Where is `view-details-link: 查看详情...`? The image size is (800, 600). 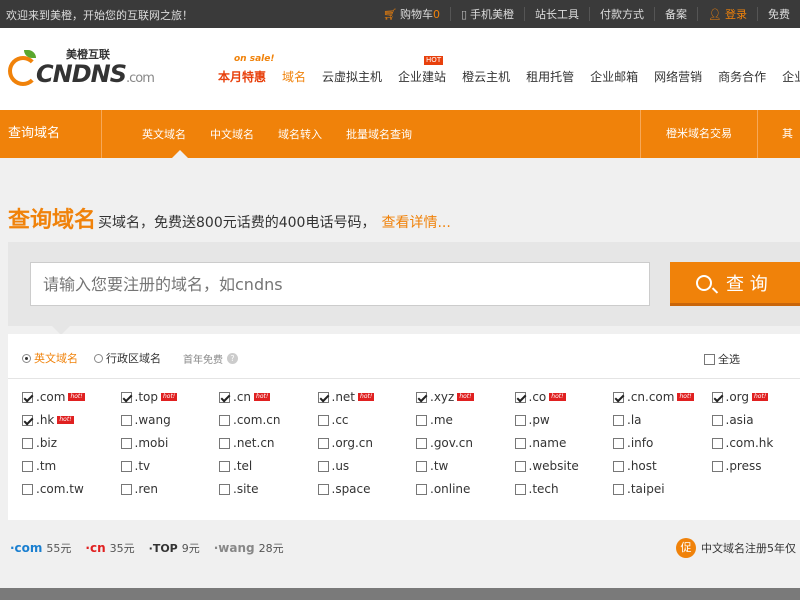
view-details-link: 查看详情... is located at coordinates (415, 222).